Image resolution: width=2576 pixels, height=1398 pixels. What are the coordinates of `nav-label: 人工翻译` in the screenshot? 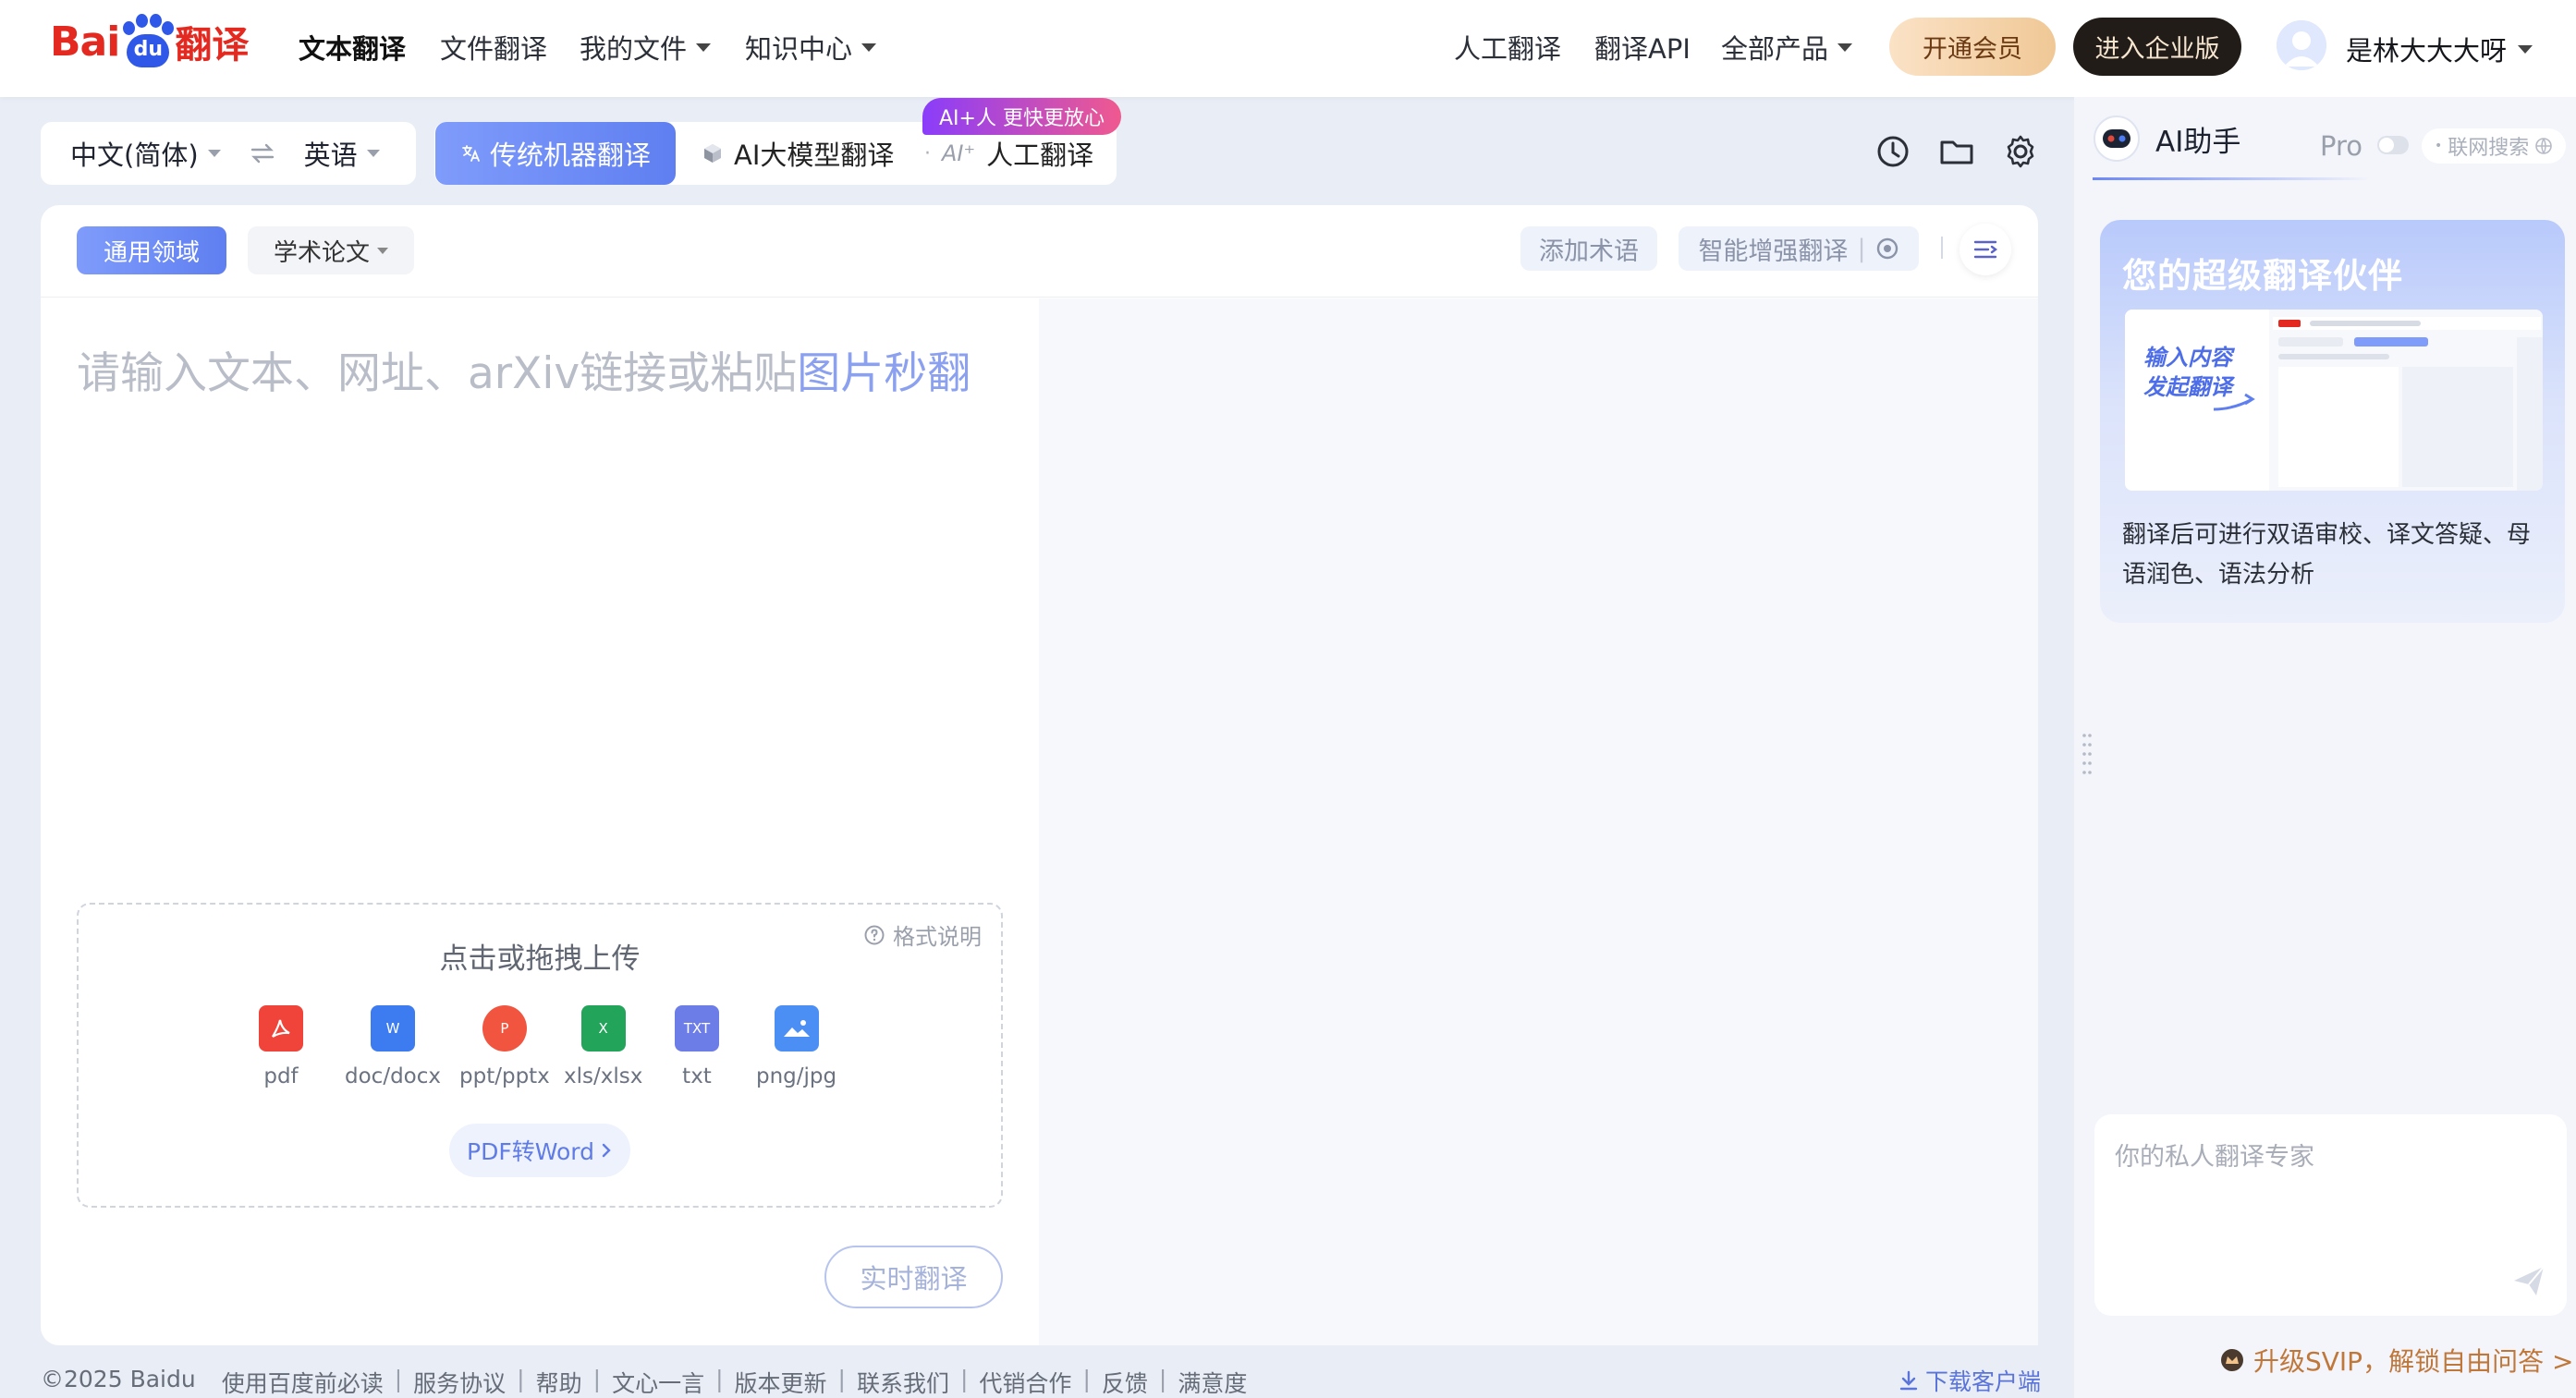 It's located at (1508, 49).